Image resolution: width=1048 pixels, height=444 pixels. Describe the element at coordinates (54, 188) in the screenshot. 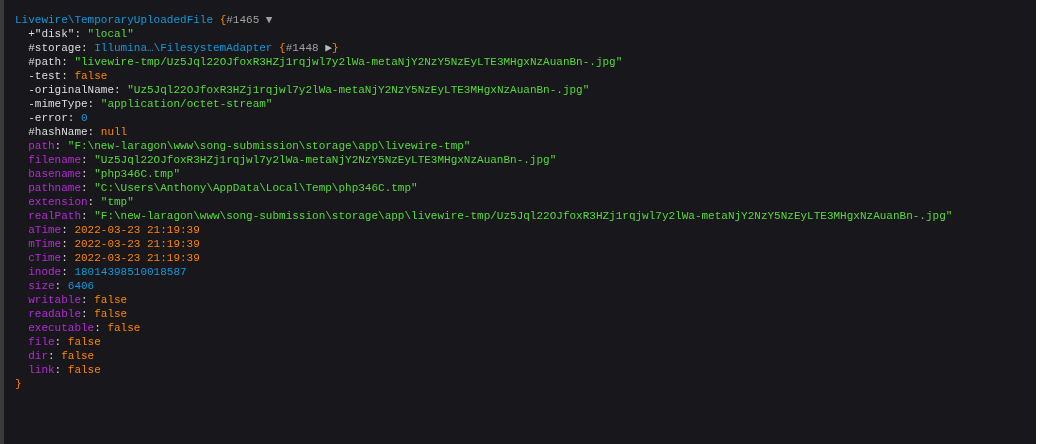

I see `property-name: pathname` at that location.